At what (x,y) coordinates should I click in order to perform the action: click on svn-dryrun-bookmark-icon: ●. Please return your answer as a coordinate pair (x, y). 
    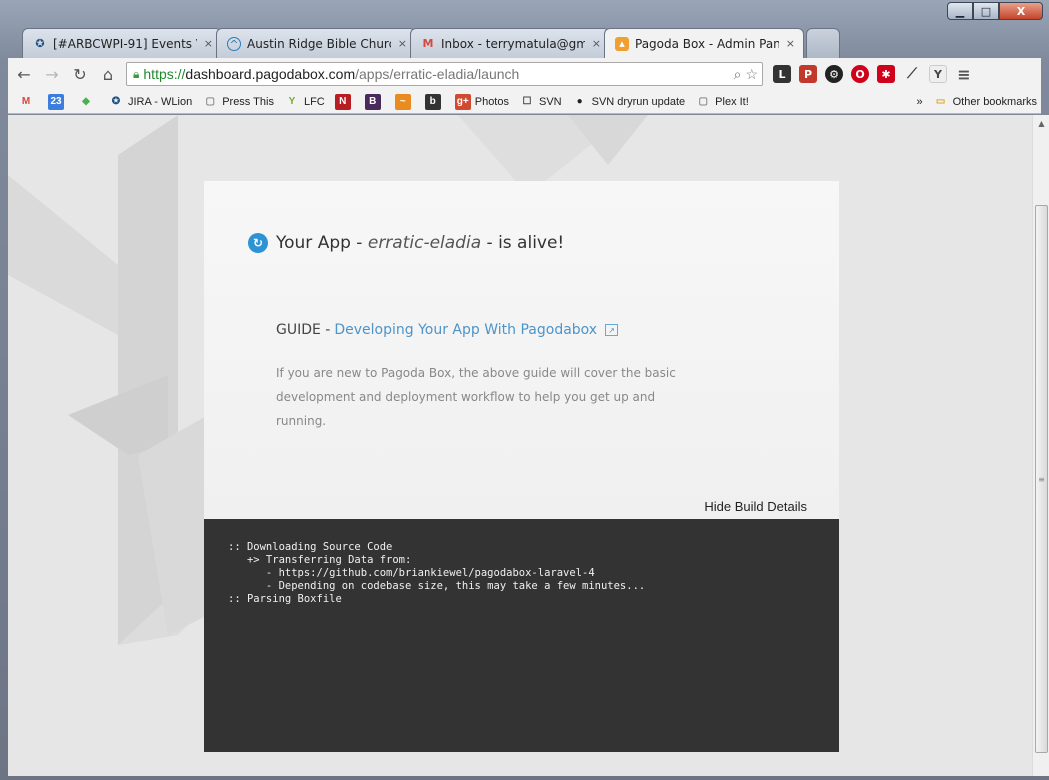
    Looking at the image, I should click on (579, 101).